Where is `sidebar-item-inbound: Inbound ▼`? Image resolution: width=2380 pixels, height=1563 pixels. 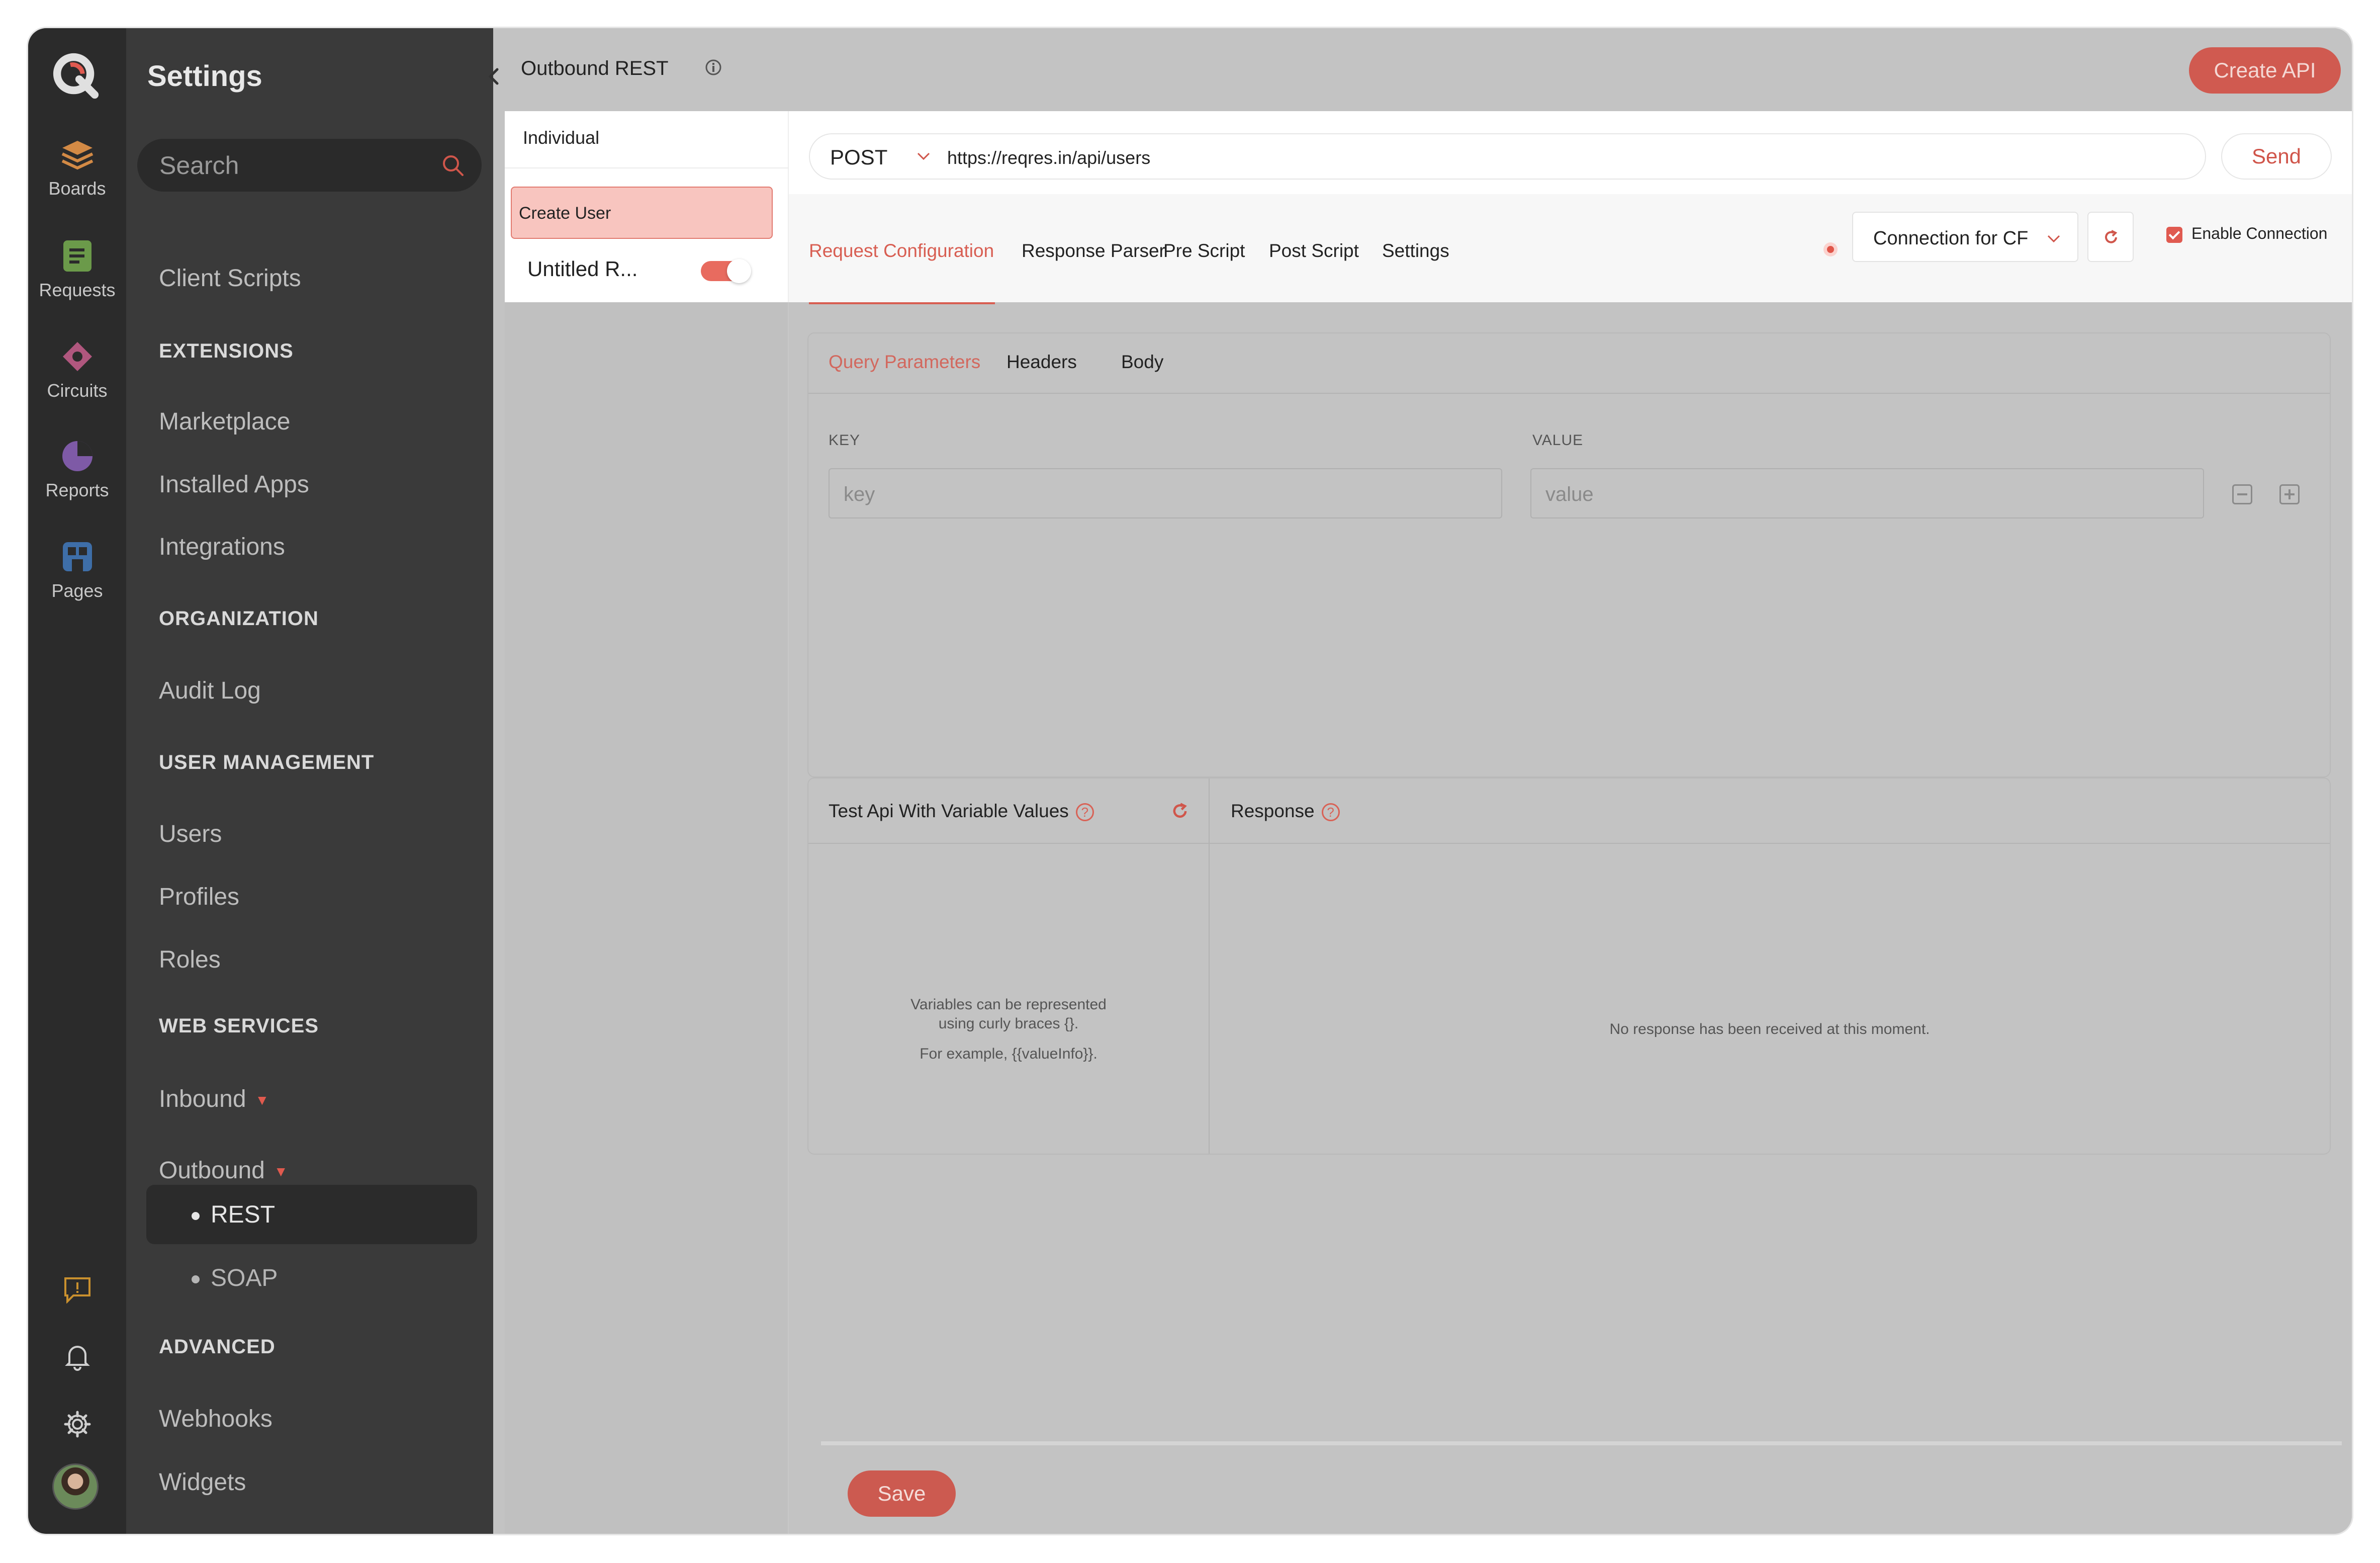
sidebar-item-inbound: Inbound ▼ is located at coordinates (214, 1099).